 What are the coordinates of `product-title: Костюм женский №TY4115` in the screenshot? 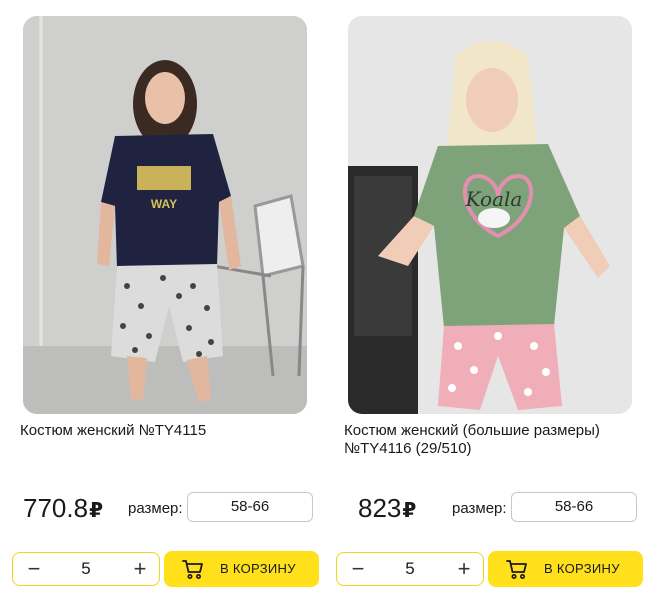 It's located at (170, 431).